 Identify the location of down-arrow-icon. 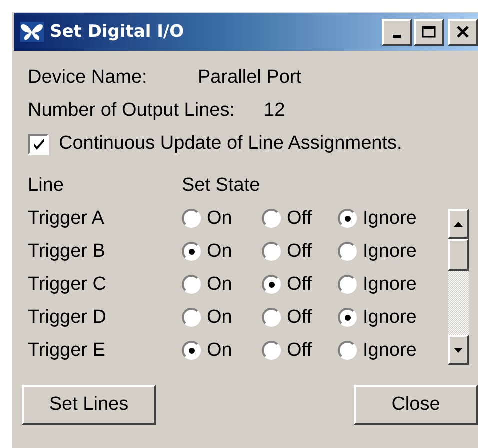
(458, 350).